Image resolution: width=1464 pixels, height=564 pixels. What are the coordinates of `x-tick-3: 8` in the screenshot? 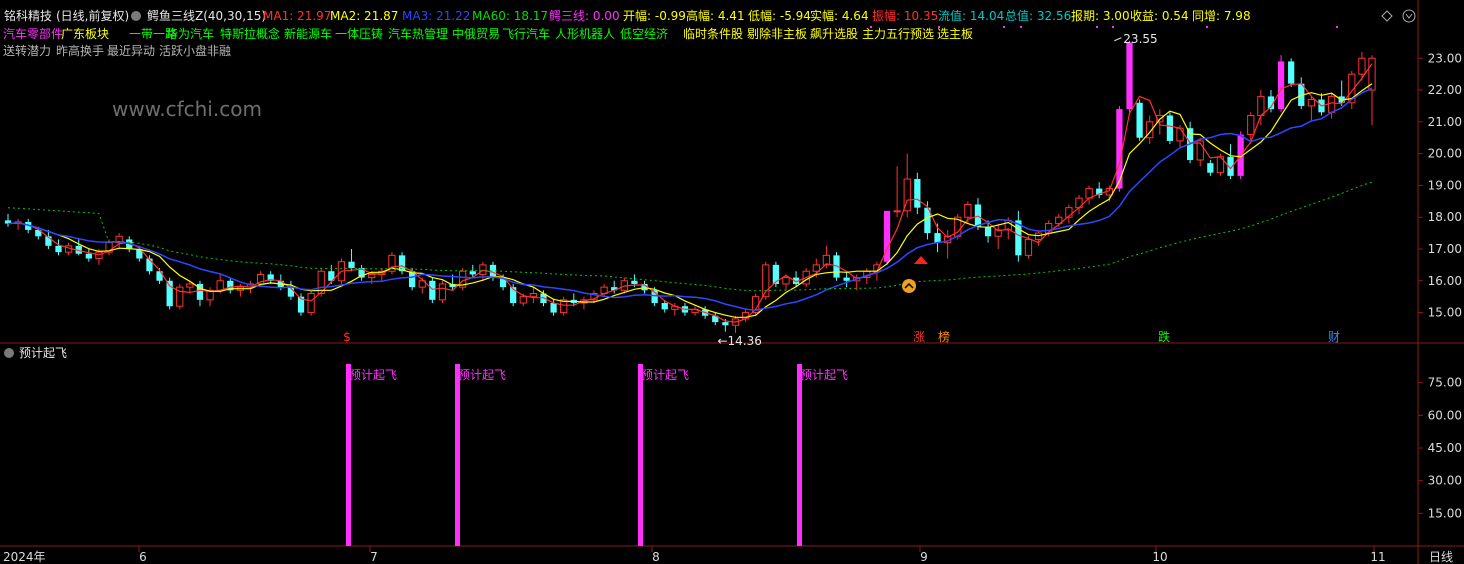 It's located at (656, 557).